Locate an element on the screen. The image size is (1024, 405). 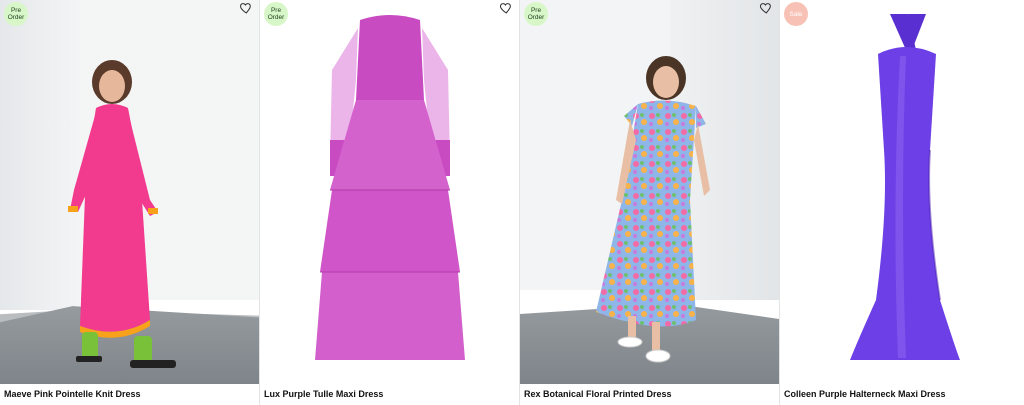
product-name: Maeve Pink Pointelle Knit Dress is located at coordinates (72, 394).